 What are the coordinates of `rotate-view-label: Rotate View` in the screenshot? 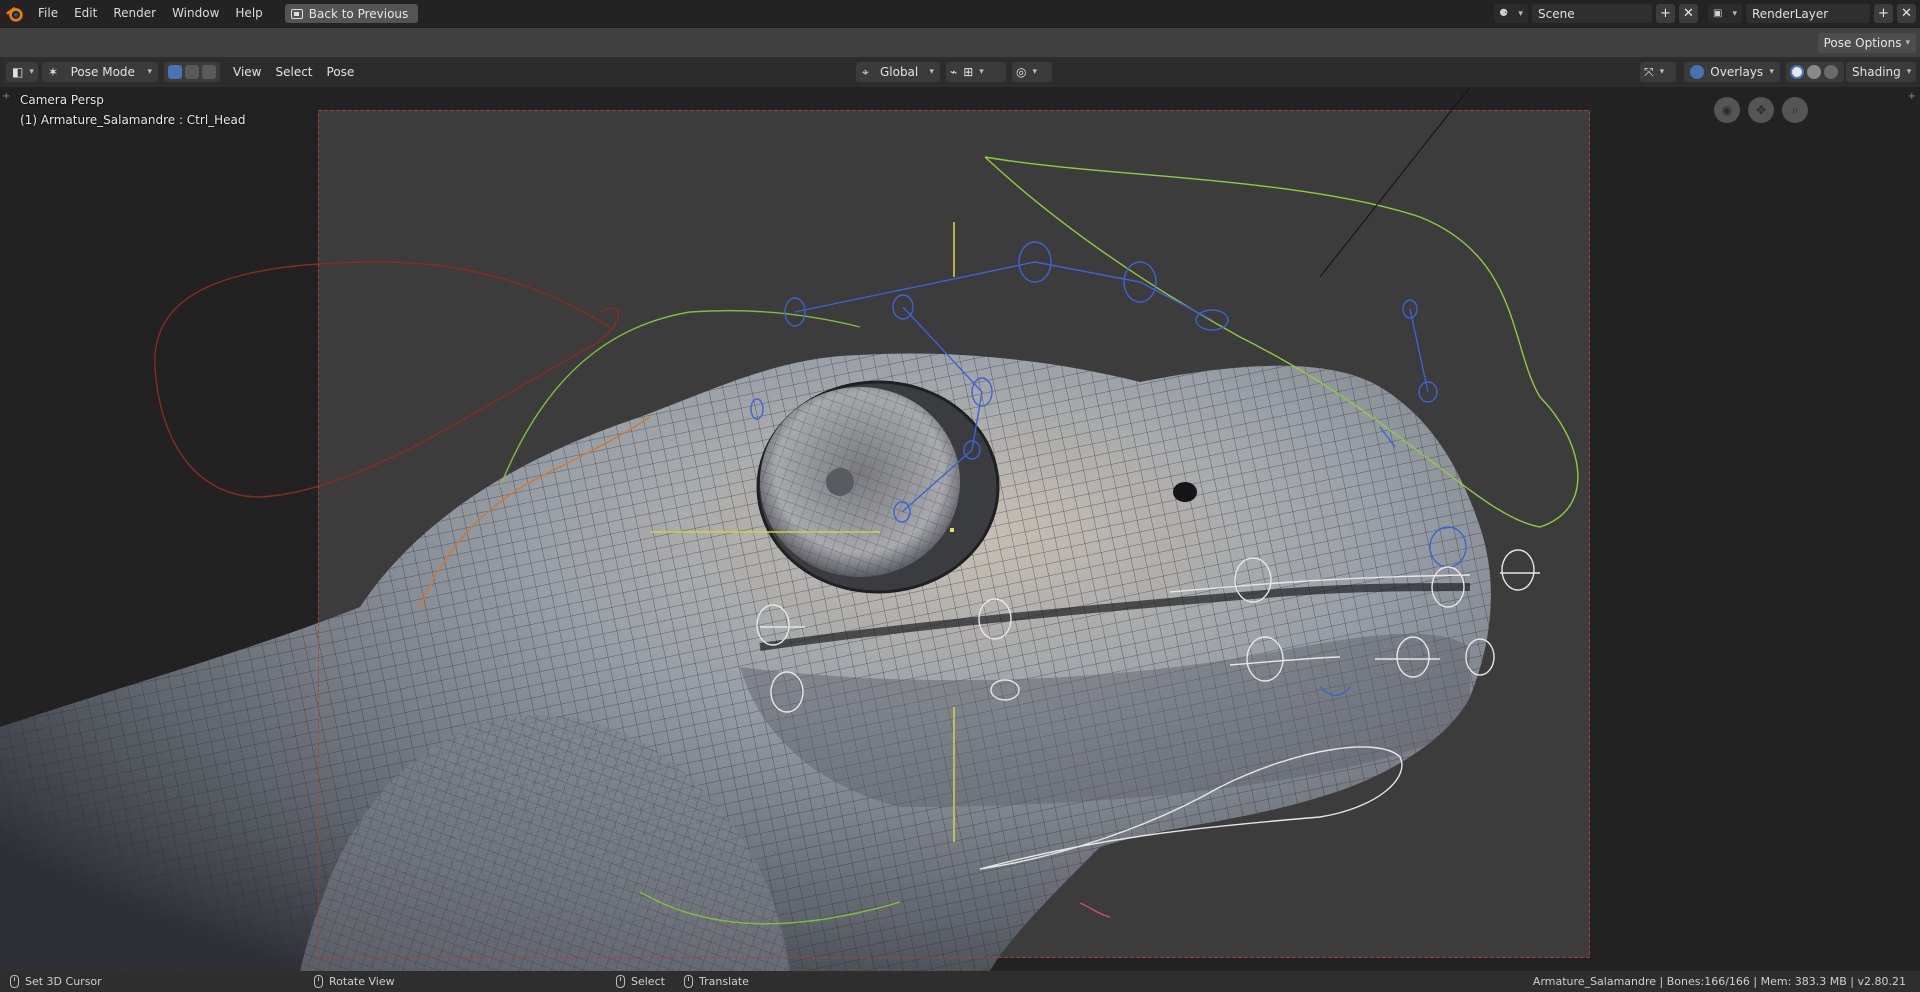 It's located at (362, 981).